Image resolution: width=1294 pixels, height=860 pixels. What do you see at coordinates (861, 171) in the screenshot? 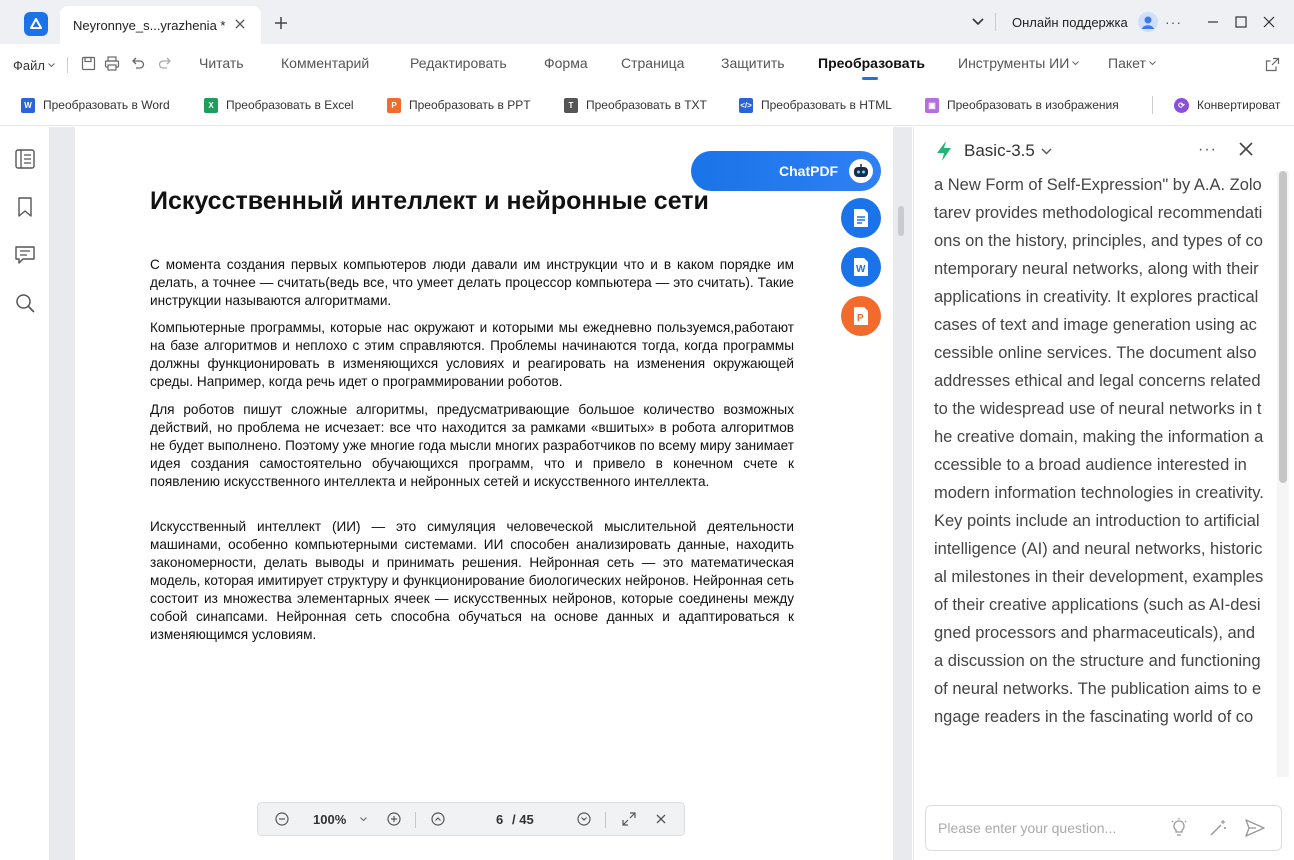
I see `robot-icon` at bounding box center [861, 171].